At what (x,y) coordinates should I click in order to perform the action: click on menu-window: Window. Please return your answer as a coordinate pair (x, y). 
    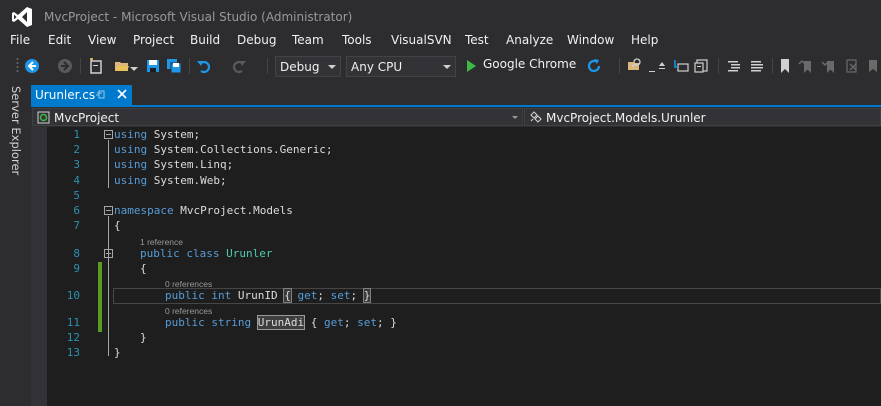
    Looking at the image, I should click on (590, 40).